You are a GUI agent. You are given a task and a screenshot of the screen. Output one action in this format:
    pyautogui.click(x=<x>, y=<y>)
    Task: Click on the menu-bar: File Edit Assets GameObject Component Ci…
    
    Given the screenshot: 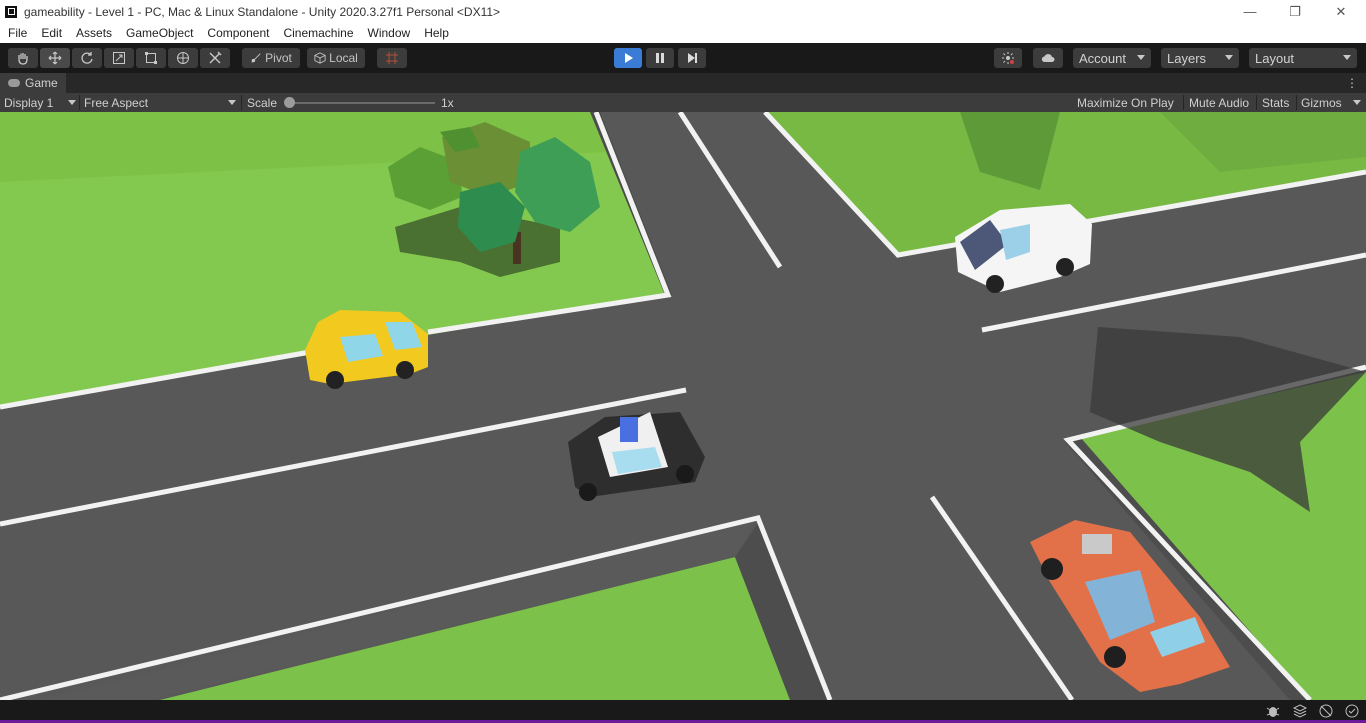 What is the action you would take?
    pyautogui.click(x=683, y=33)
    